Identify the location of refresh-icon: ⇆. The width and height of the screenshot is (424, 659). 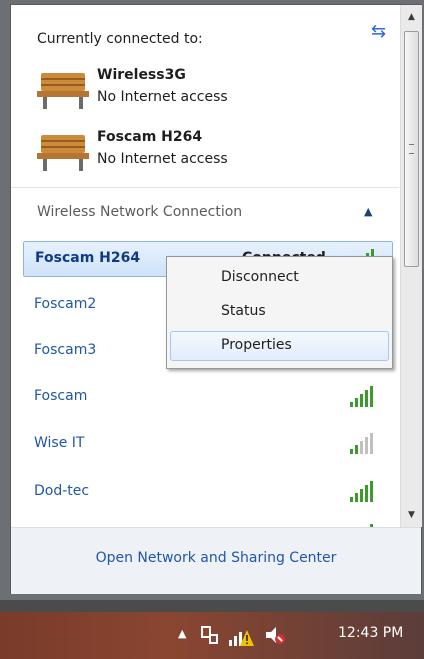
(378, 31).